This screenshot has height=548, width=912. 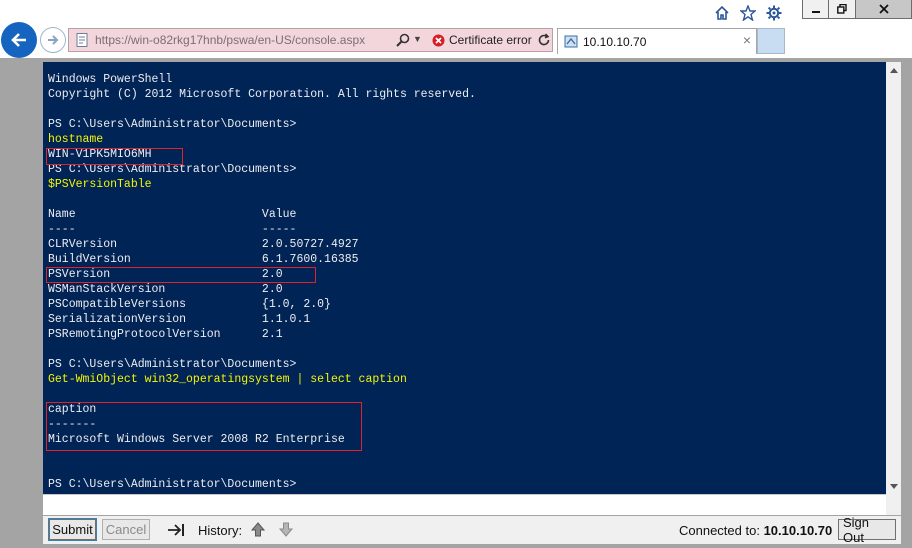 I want to click on close-window-button, so click(x=884, y=9).